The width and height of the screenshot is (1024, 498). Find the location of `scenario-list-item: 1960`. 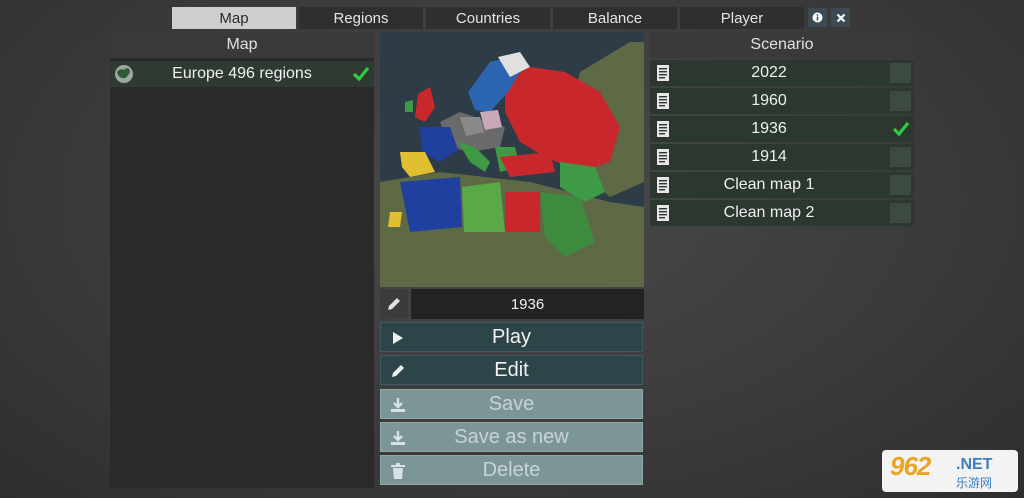

scenario-list-item: 1960 is located at coordinates (782, 101).